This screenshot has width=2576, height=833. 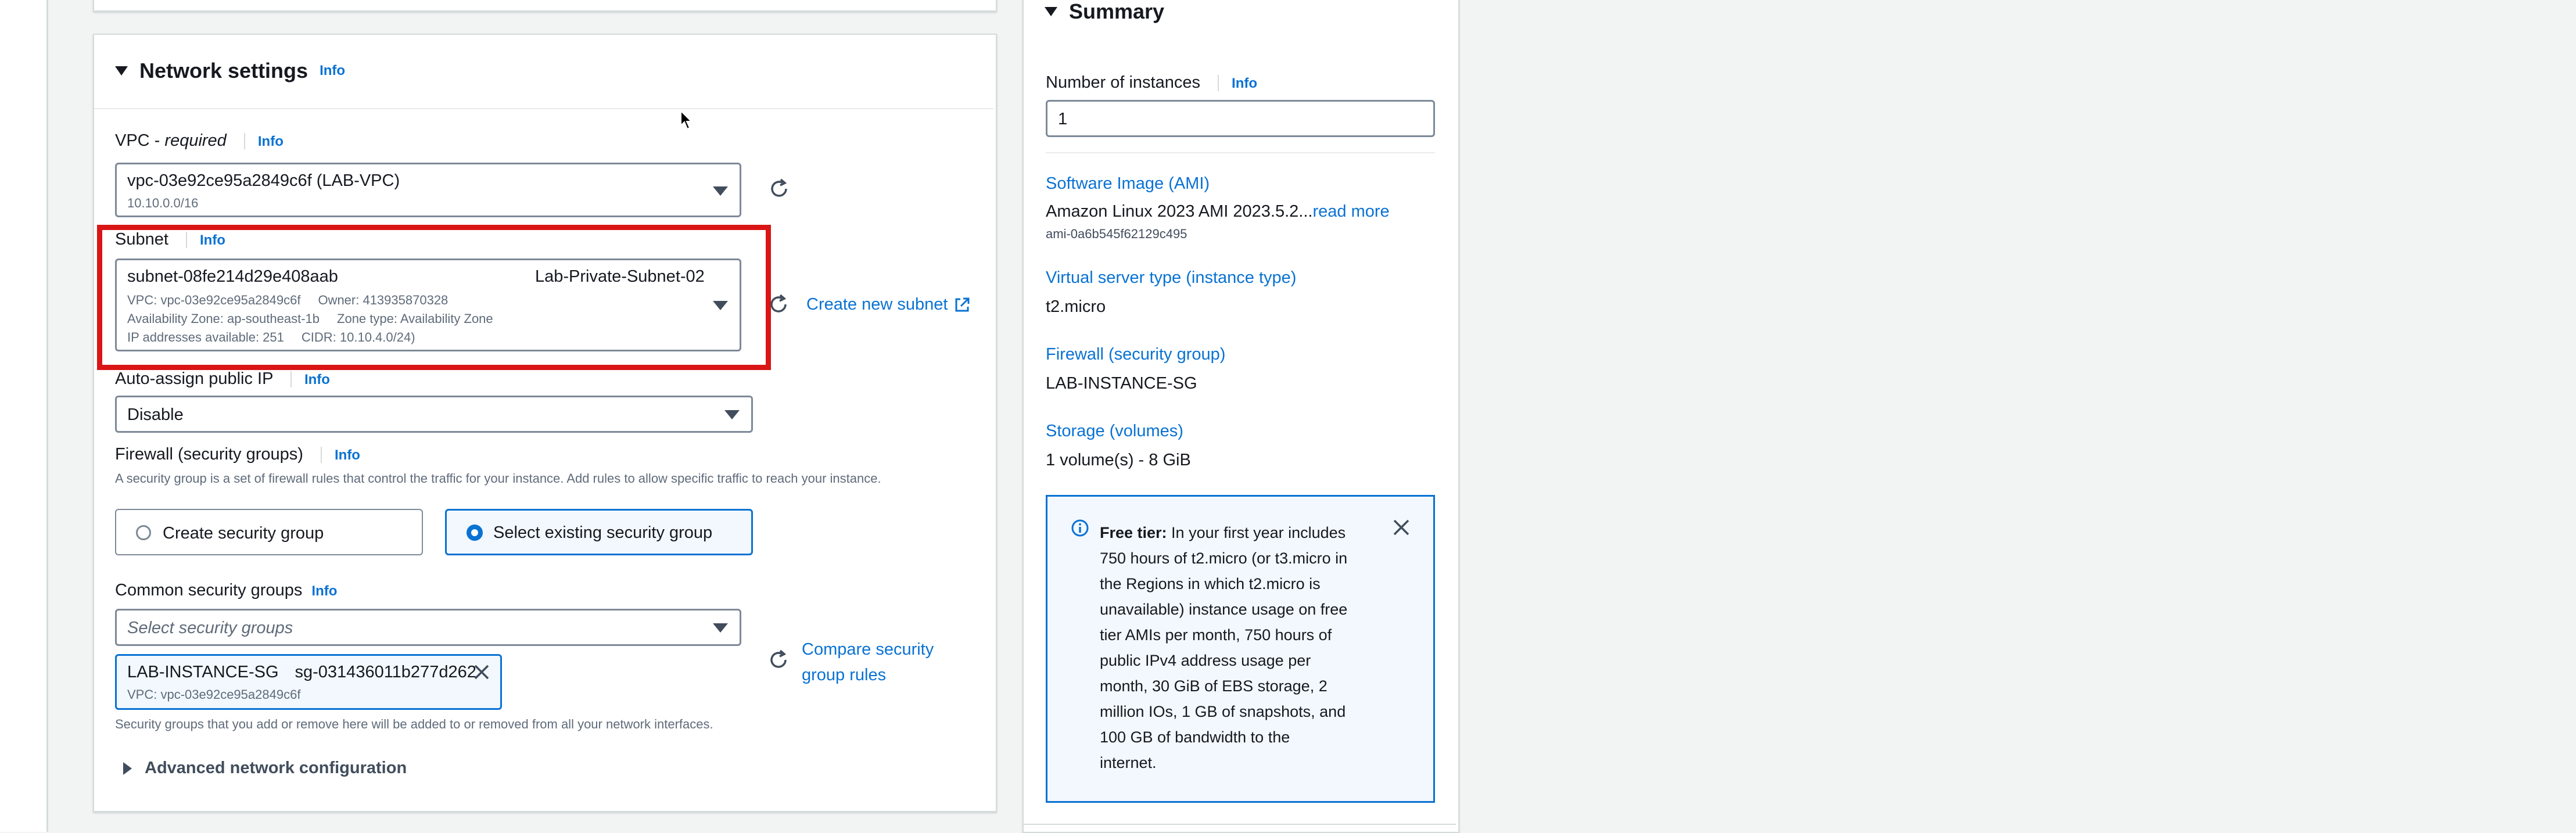 What do you see at coordinates (243, 533) in the screenshot?
I see `create-security-group-label: Create security group` at bounding box center [243, 533].